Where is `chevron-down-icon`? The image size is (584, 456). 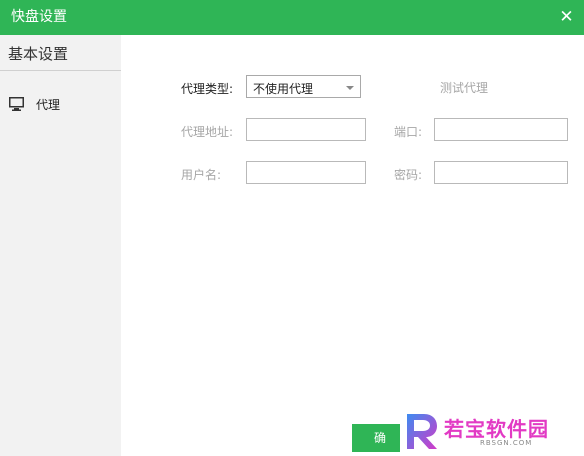
chevron-down-icon is located at coordinates (350, 88).